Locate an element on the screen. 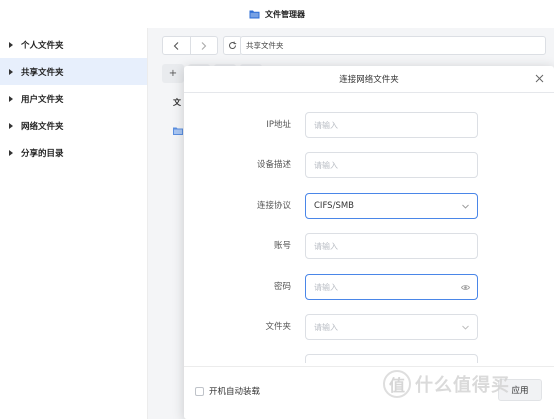 Image resolution: width=554 pixels, height=419 pixels. window-title: 文件管理器 is located at coordinates (285, 14).